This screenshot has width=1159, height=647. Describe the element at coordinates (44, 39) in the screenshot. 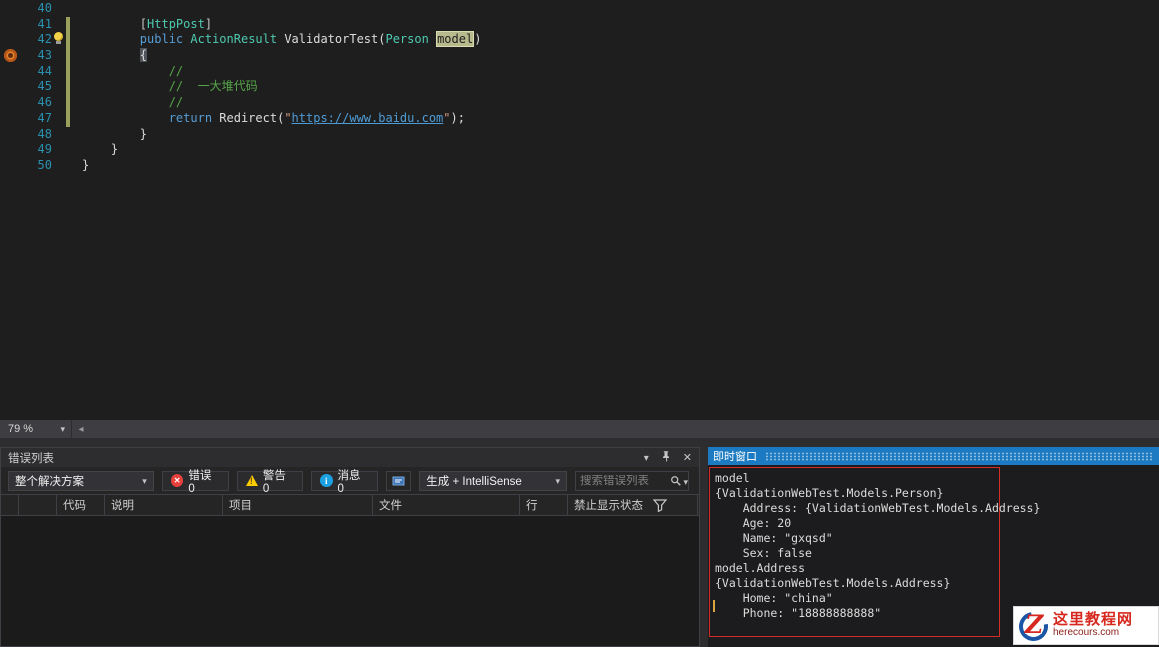

I see `line-number: 42` at that location.